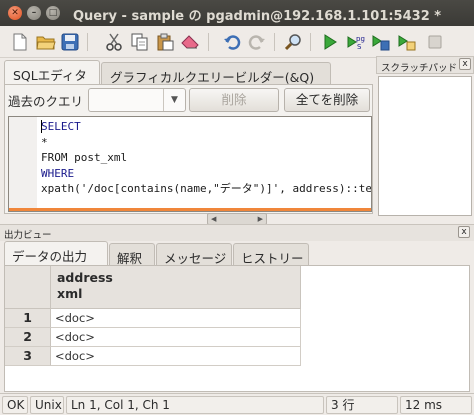 The height and width of the screenshot is (415, 474). Describe the element at coordinates (46, 42) in the screenshot. I see `open-folder-icon` at that location.